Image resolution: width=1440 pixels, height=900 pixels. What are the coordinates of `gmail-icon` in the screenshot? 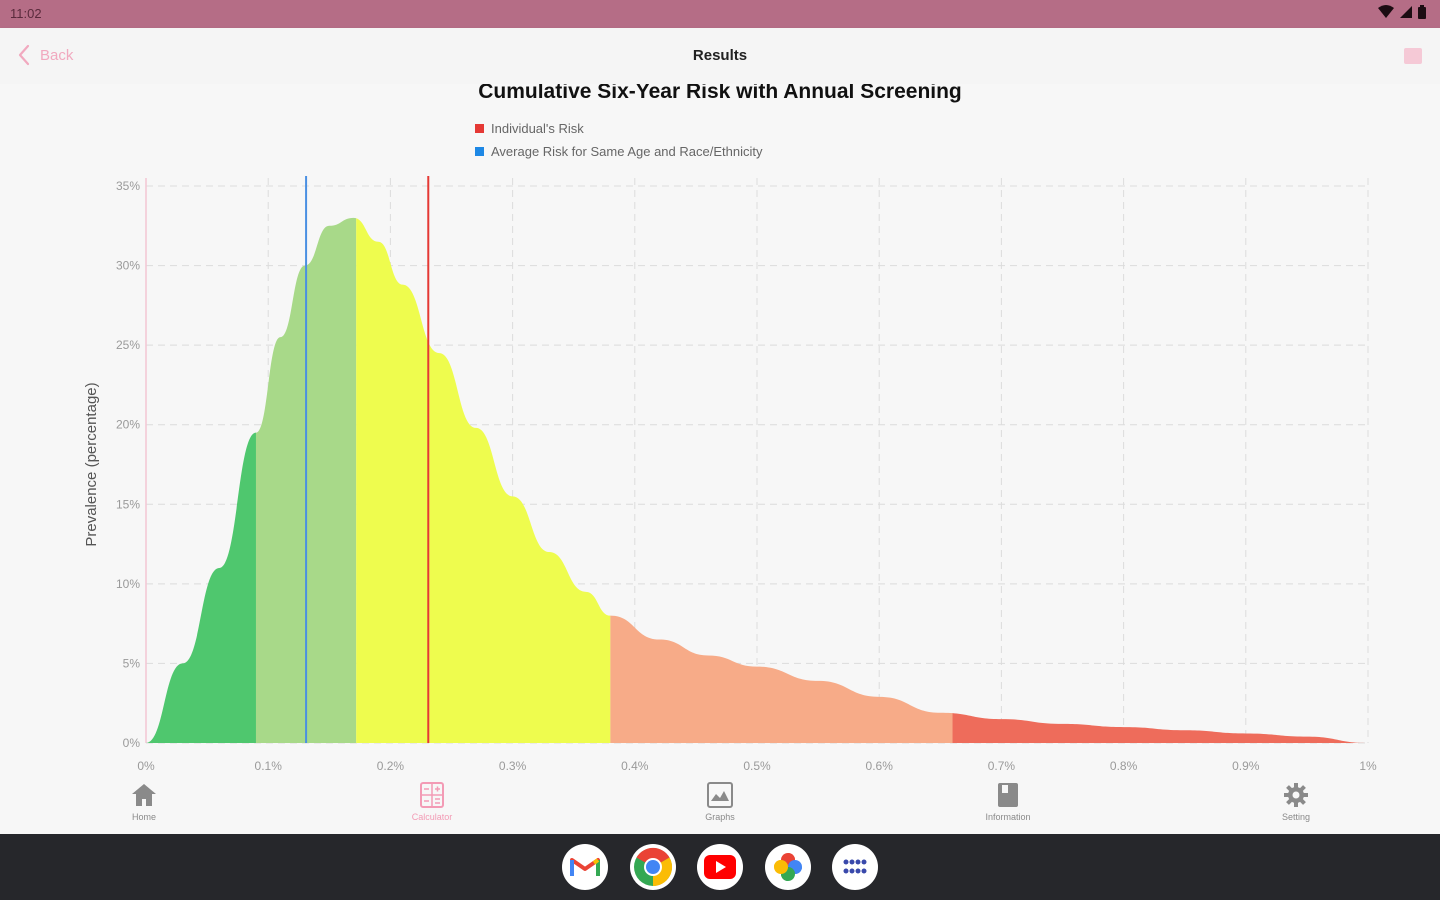 It's located at (585, 867).